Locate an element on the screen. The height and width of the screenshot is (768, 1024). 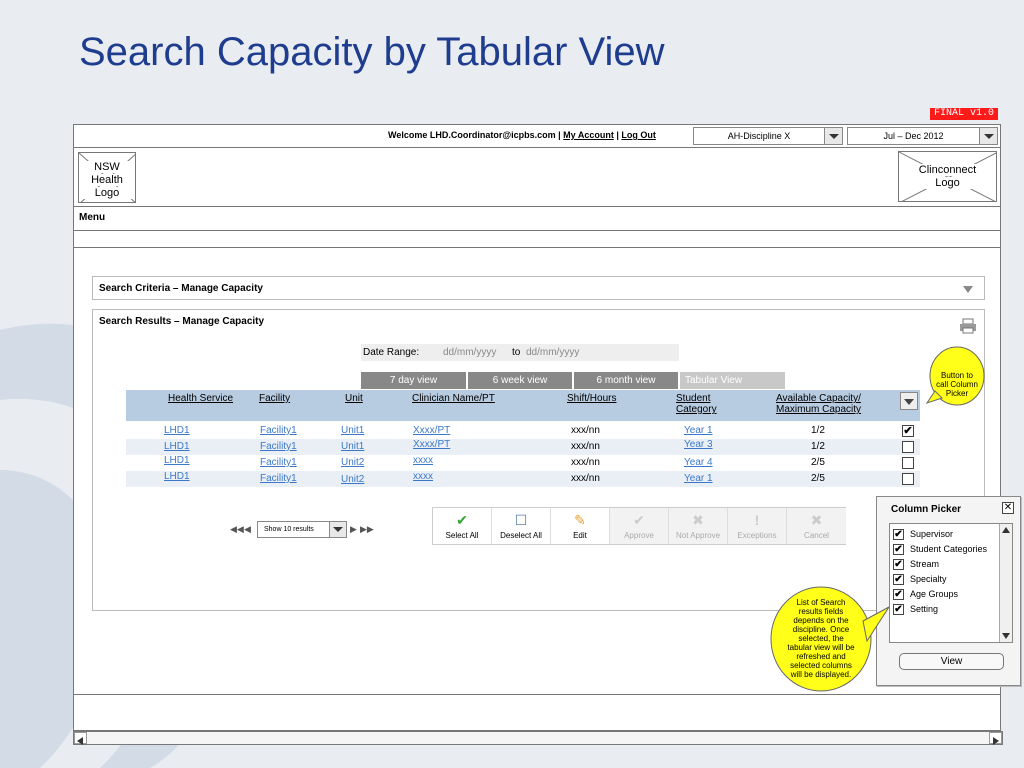
column-maximum-capacity: Maximum Capacity is located at coordinates (818, 409).